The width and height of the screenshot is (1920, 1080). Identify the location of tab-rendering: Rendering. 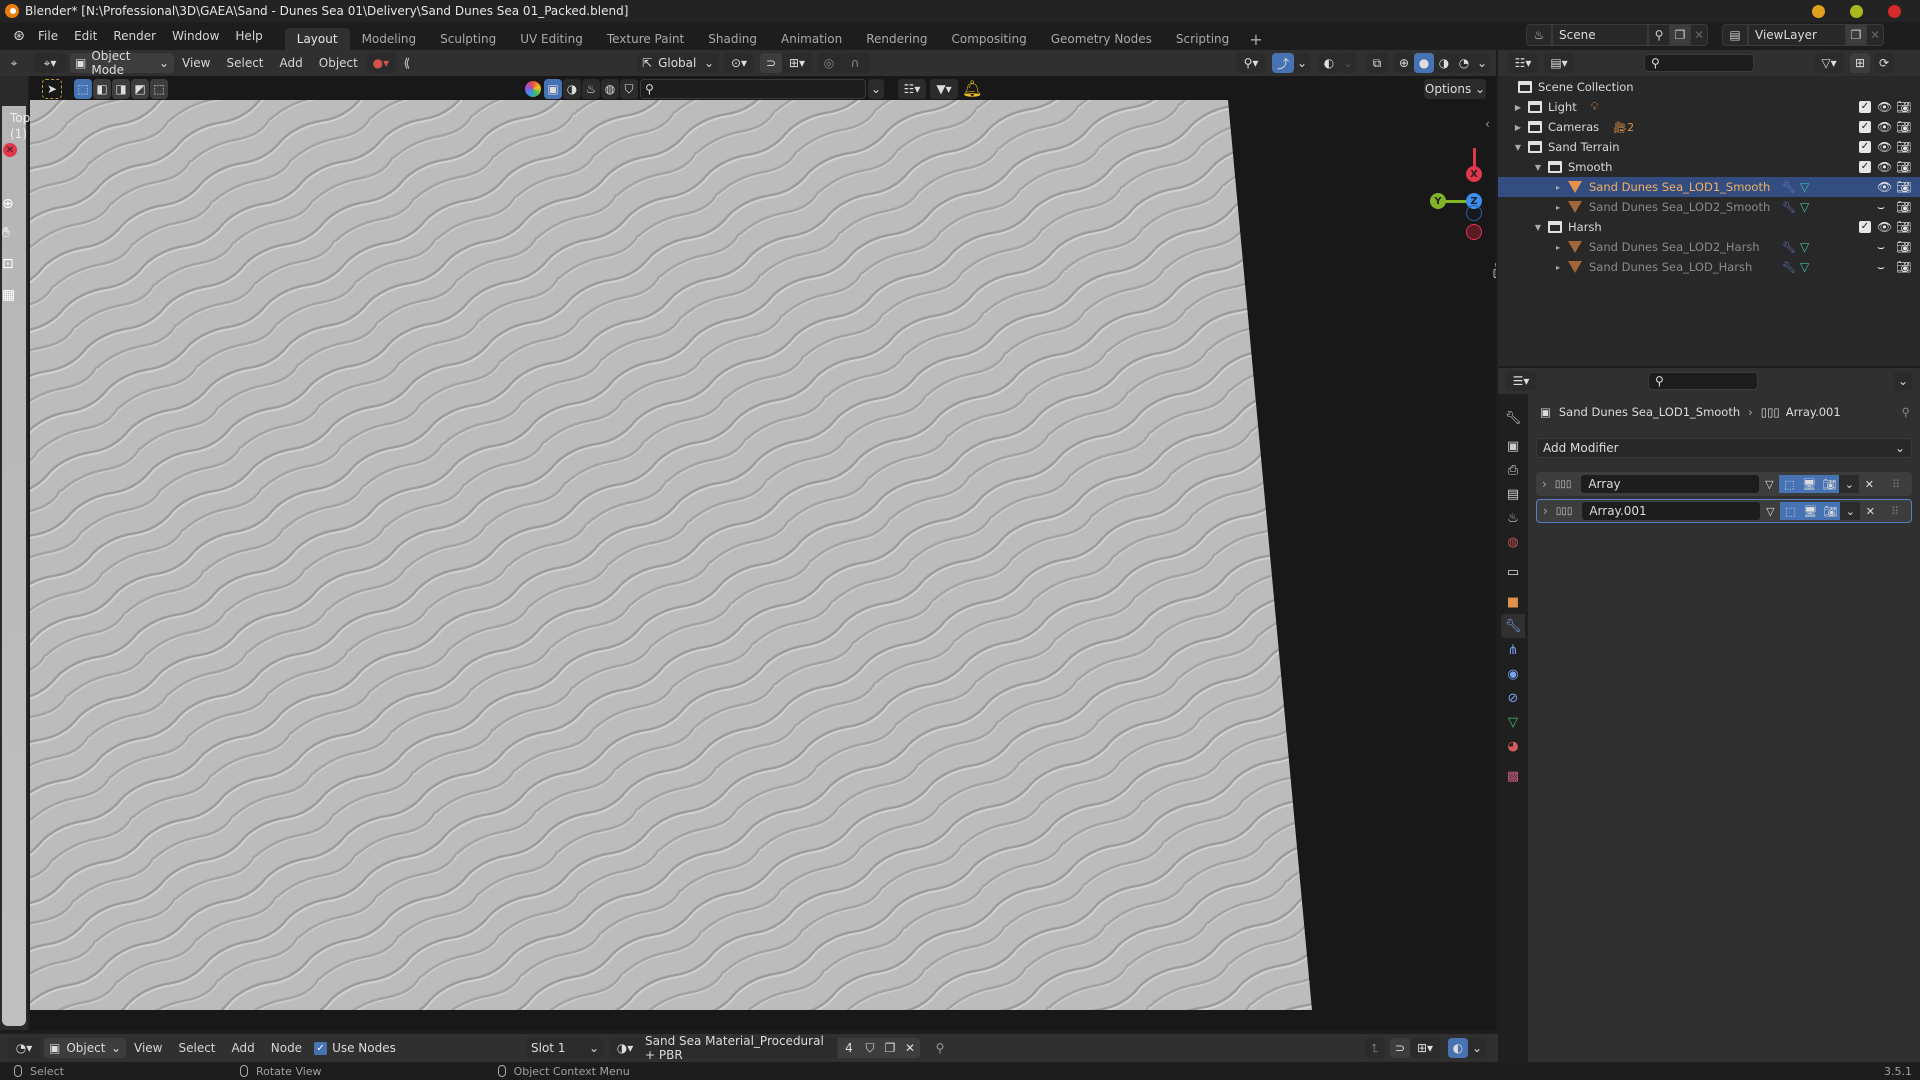
(896, 39).